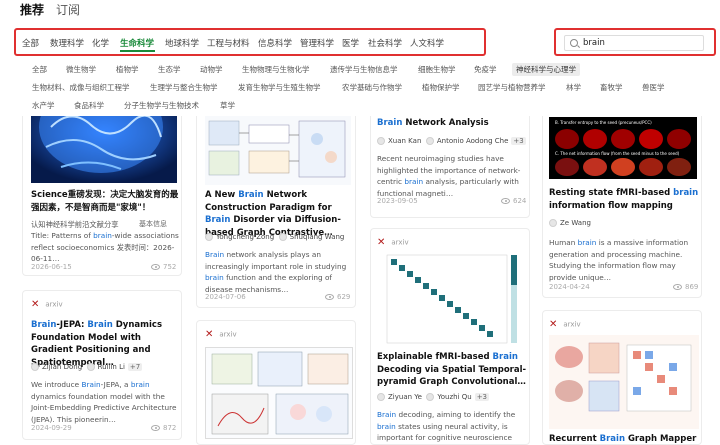 This screenshot has height=445, width=720. What do you see at coordinates (39, 69) in the screenshot?
I see `subcategory-item: 全部` at bounding box center [39, 69].